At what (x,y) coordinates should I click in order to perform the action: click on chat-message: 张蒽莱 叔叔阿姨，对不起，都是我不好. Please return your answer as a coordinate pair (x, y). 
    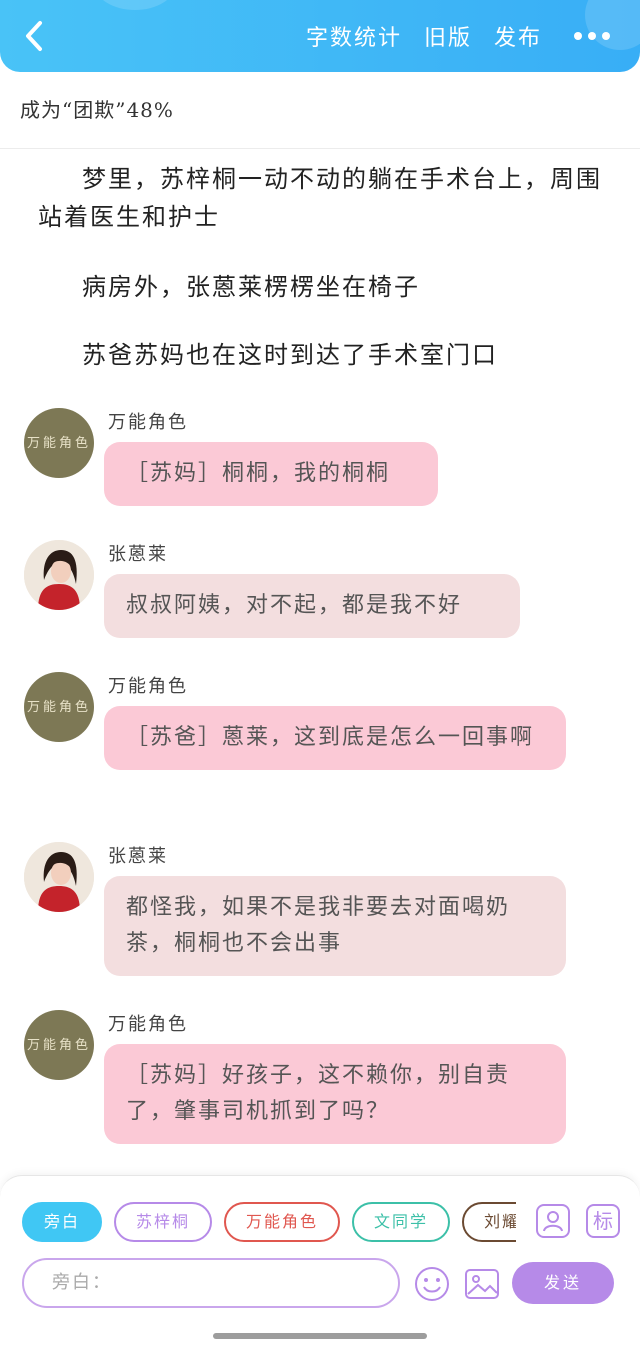
    Looking at the image, I should click on (304, 595).